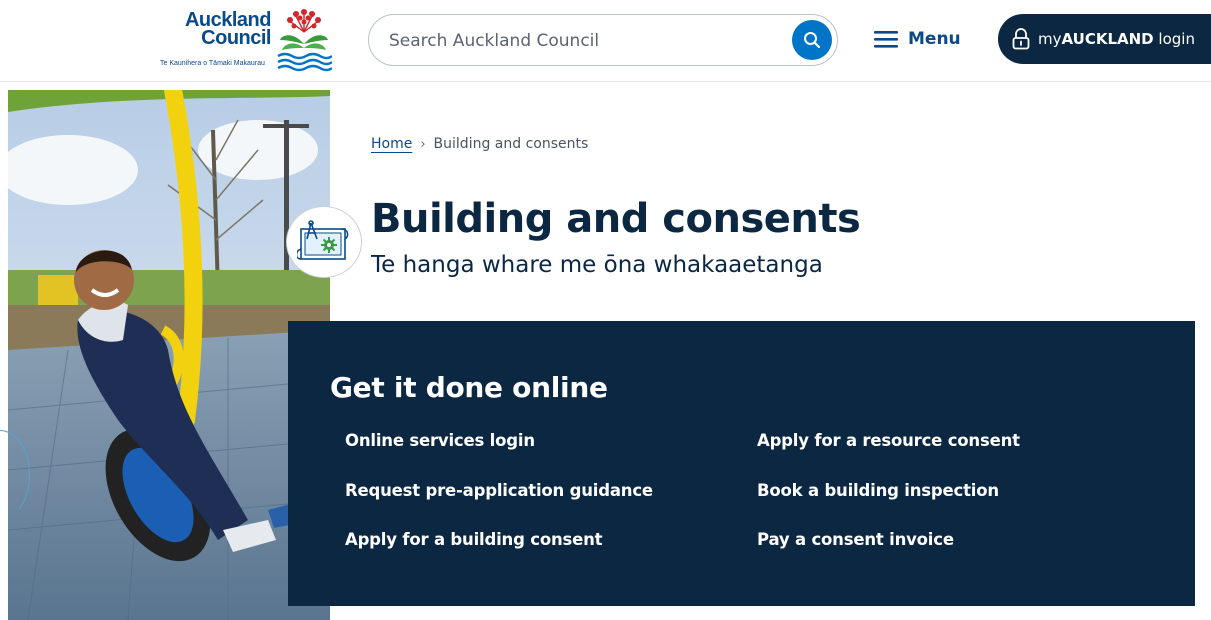 The image size is (1211, 620). Describe the element at coordinates (1116, 39) in the screenshot. I see `login-label: myAUCKLAND login` at that location.